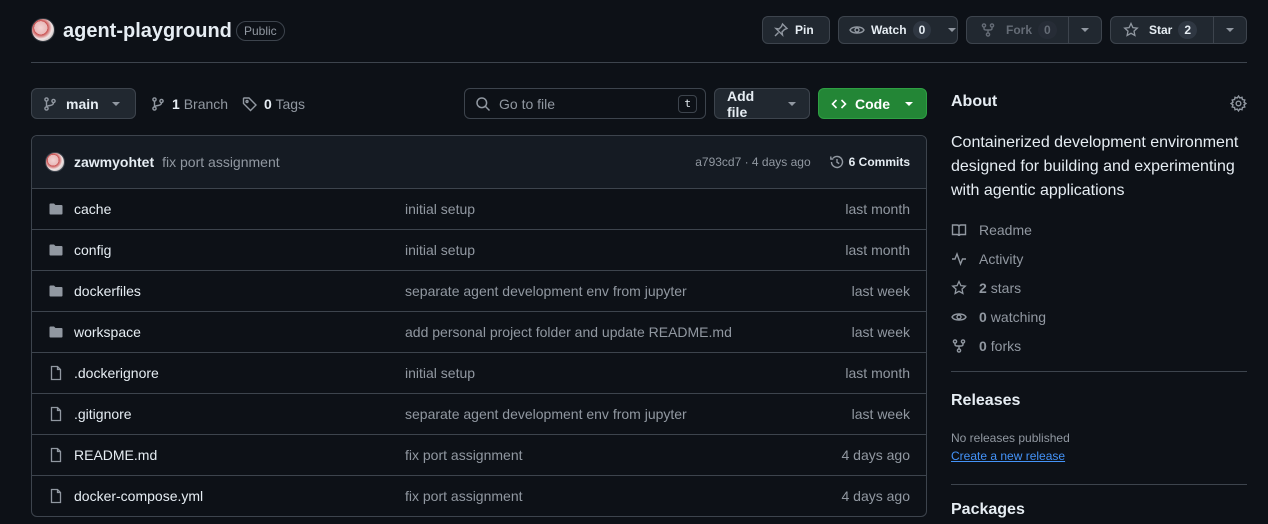  What do you see at coordinates (922, 30) in the screenshot?
I see `watch-count: 0` at bounding box center [922, 30].